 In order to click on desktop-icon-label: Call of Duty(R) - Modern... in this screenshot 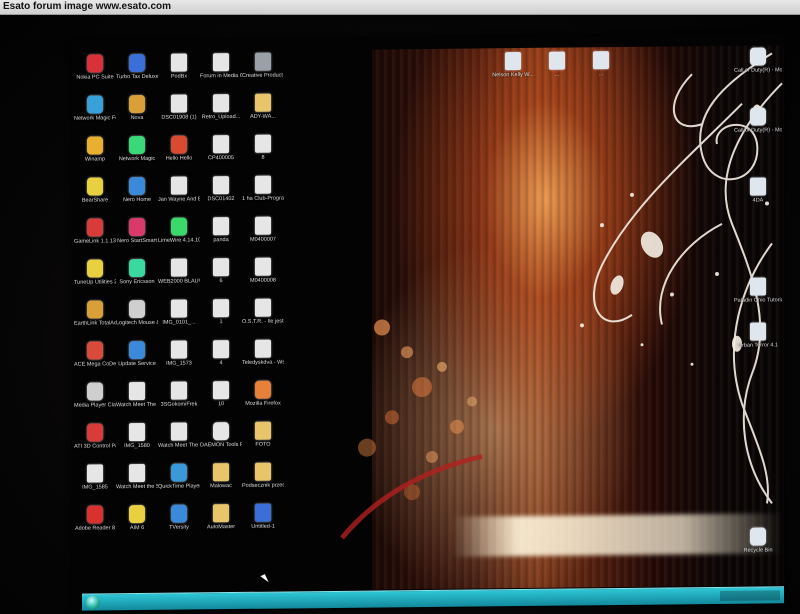, I will do `click(758, 70)`.